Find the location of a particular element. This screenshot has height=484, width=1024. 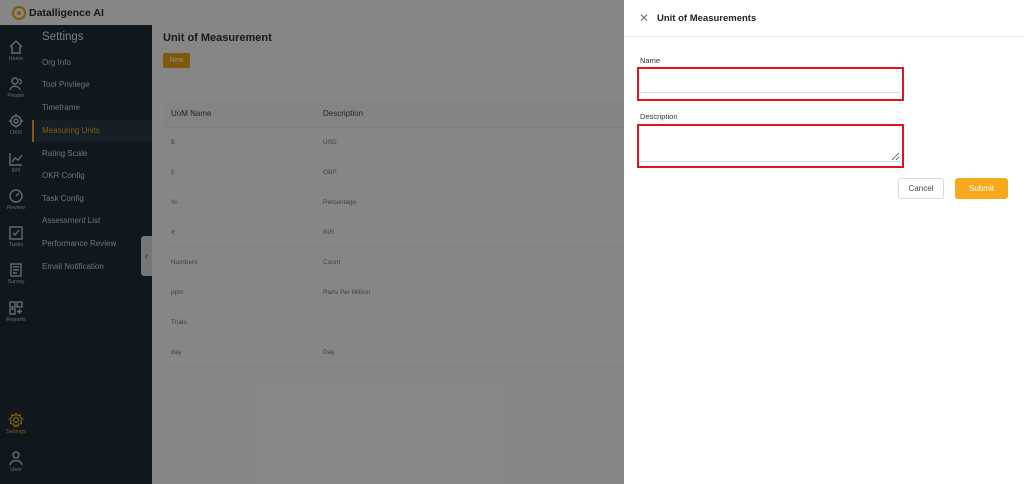

name-label: Name is located at coordinates (650, 60).